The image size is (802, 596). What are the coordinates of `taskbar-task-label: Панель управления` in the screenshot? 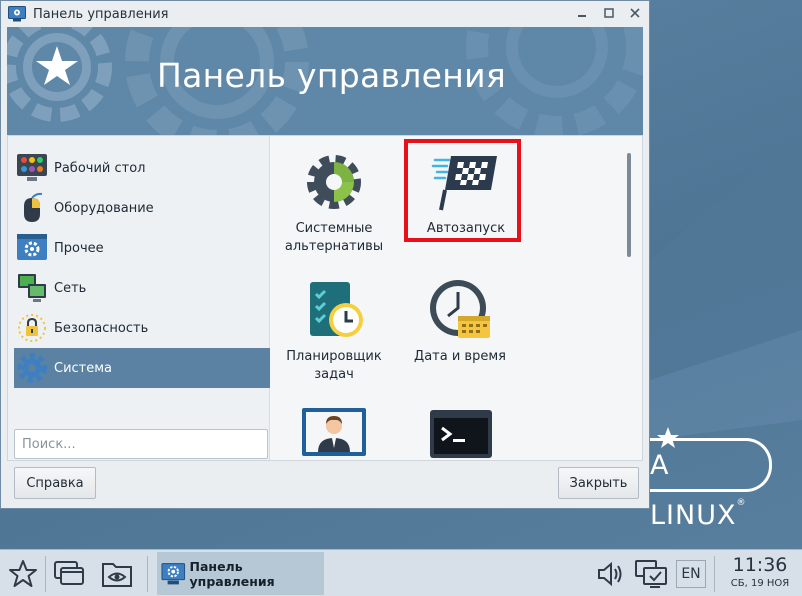 It's located at (232, 573).